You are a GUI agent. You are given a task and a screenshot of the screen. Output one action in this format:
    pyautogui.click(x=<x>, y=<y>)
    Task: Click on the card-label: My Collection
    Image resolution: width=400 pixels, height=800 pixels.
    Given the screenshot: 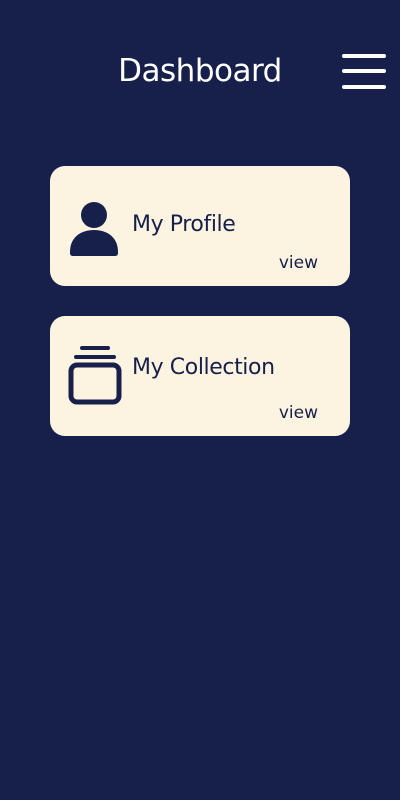 What is the action you would take?
    pyautogui.click(x=203, y=367)
    